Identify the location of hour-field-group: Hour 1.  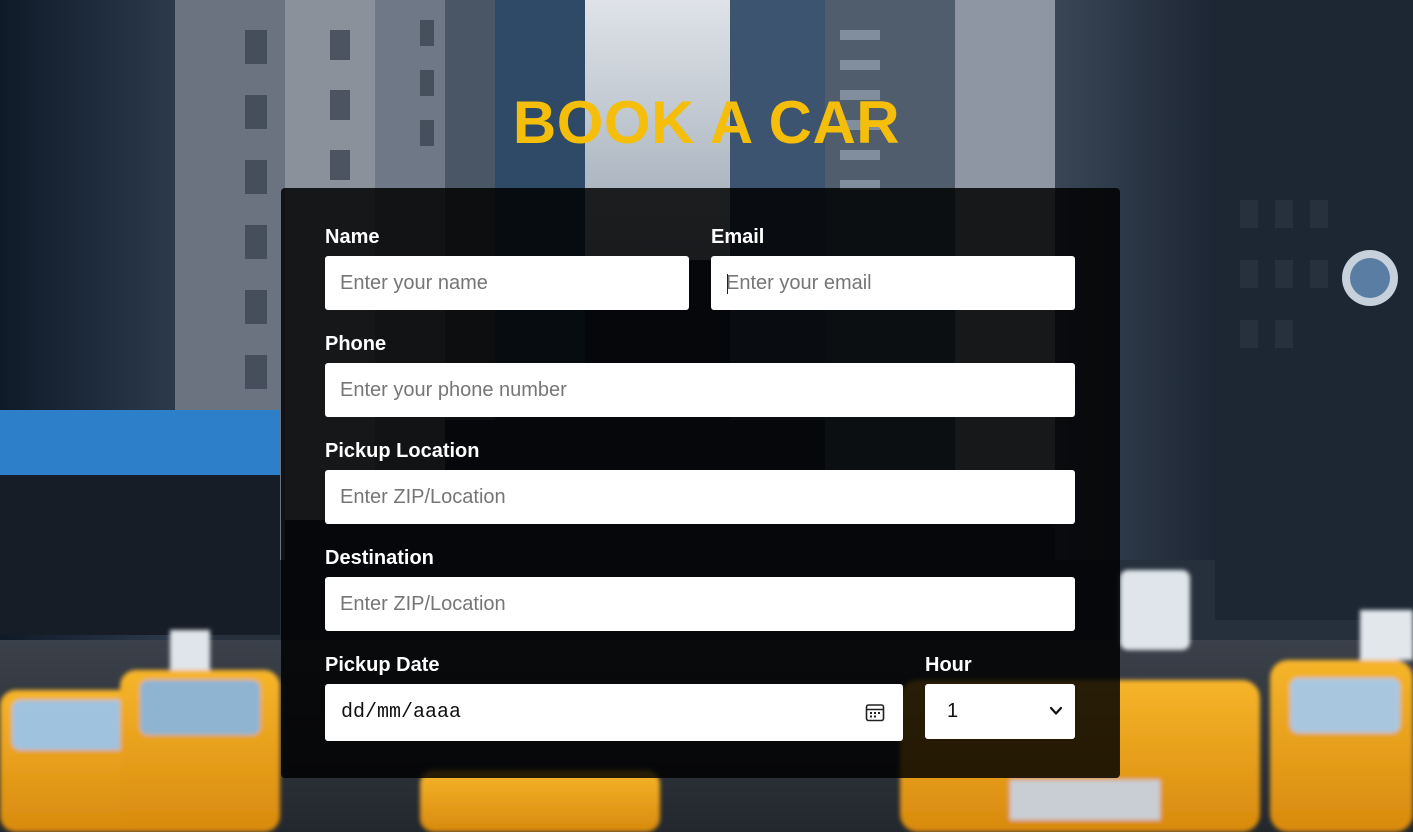
(1000, 696).